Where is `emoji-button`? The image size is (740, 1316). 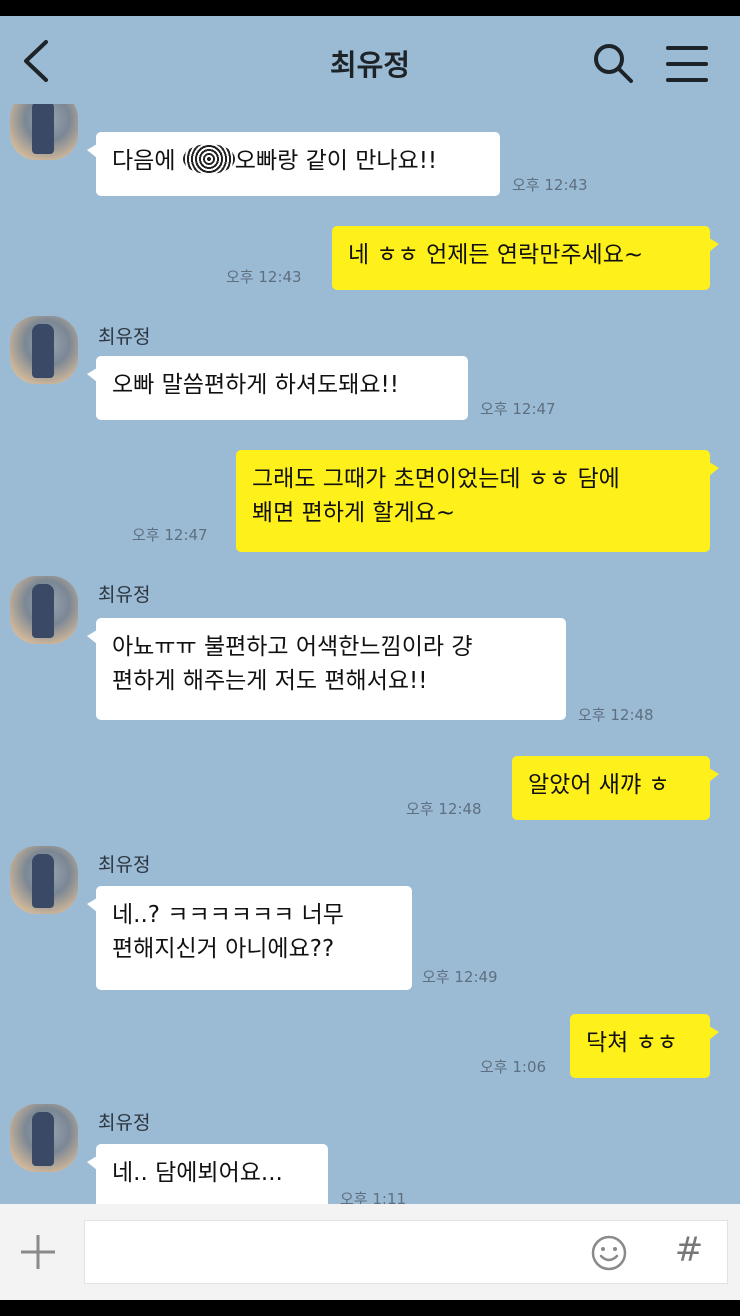 emoji-button is located at coordinates (609, 1253).